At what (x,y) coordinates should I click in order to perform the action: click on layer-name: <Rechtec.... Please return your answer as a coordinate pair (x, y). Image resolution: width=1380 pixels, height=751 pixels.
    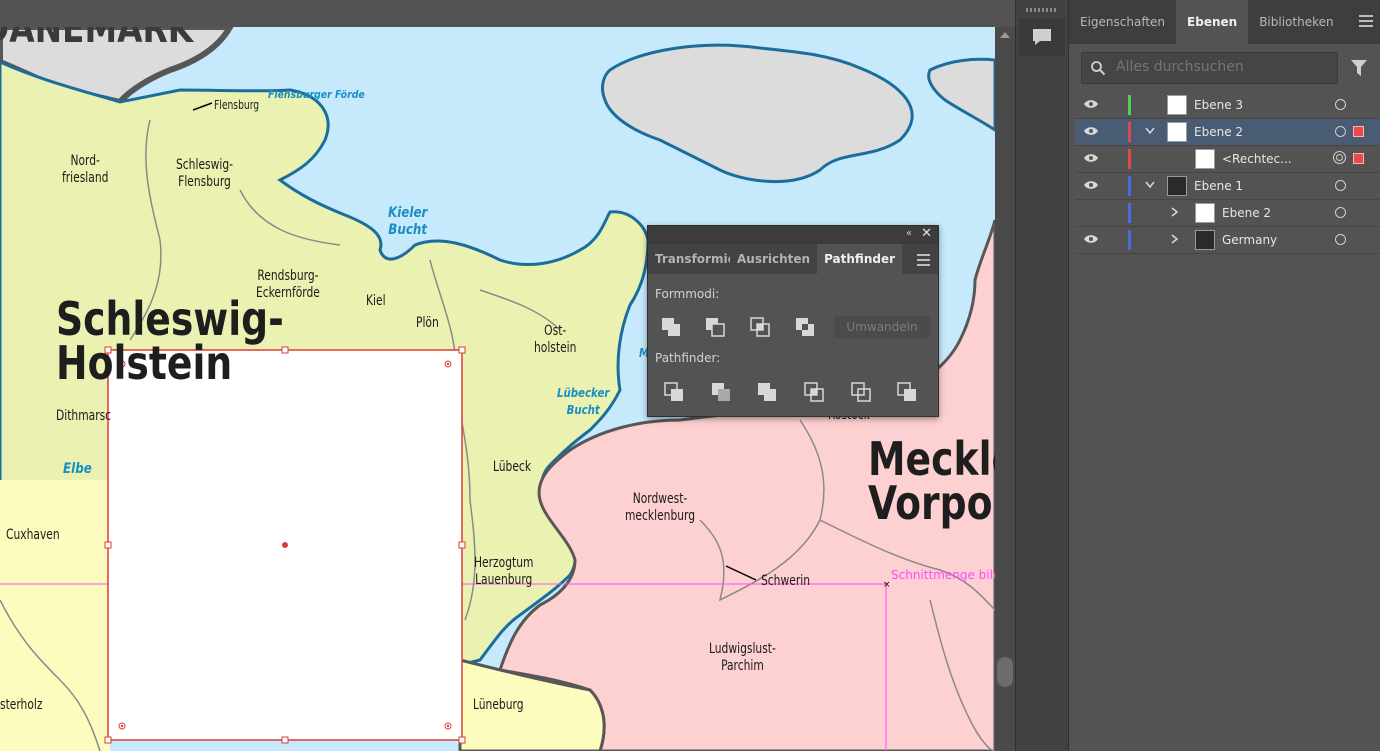
    Looking at the image, I should click on (1257, 159).